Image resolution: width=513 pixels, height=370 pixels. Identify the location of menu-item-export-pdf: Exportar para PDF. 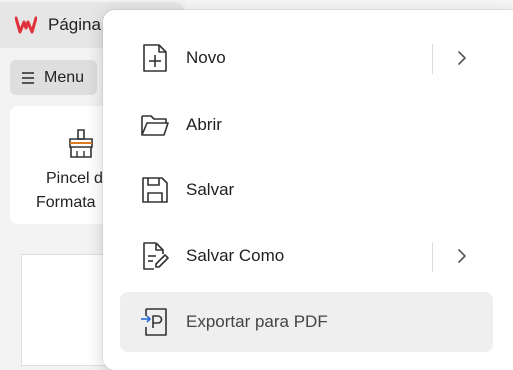
(306, 322).